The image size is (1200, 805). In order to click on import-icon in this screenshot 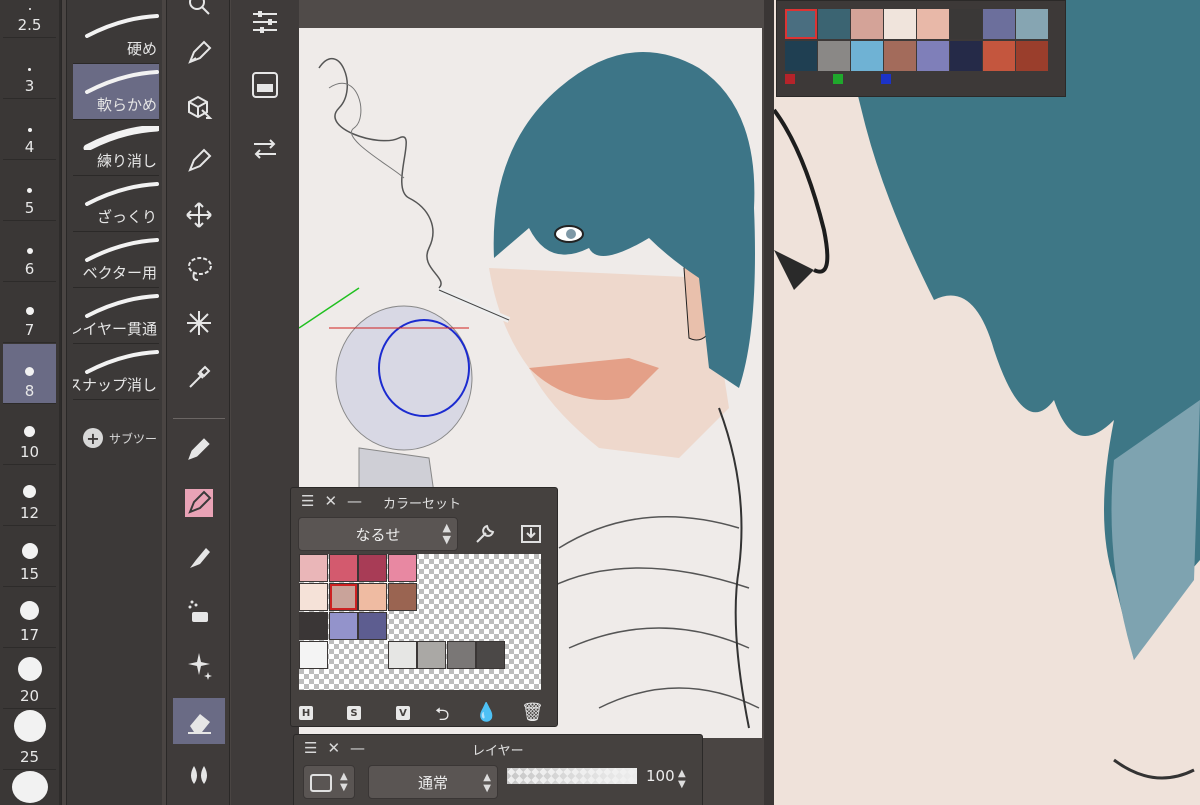, I will do `click(531, 534)`.